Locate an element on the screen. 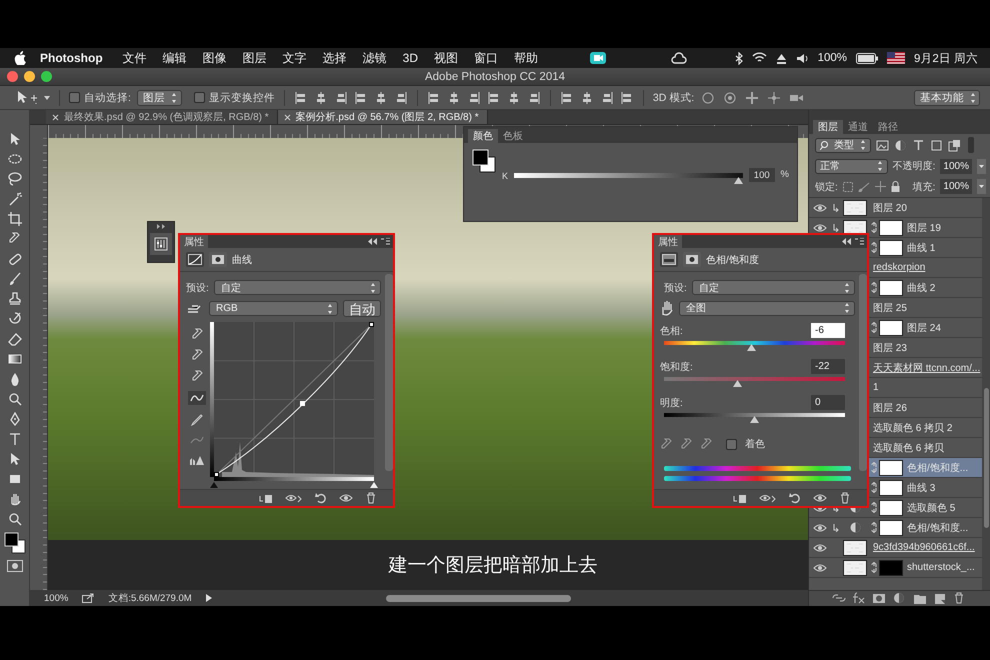 The image size is (990, 660). menu-item: 帮助 is located at coordinates (526, 58).